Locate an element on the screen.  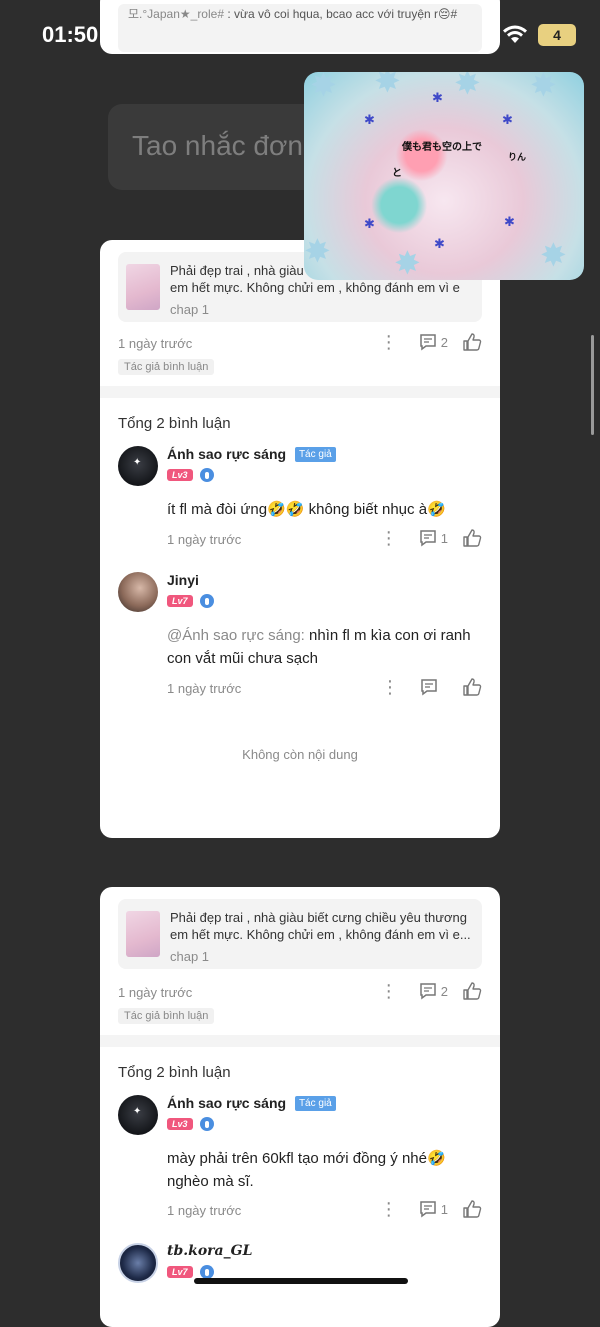
author-comment-tag: Tác giả bình luận is located at coordinates (166, 1016).